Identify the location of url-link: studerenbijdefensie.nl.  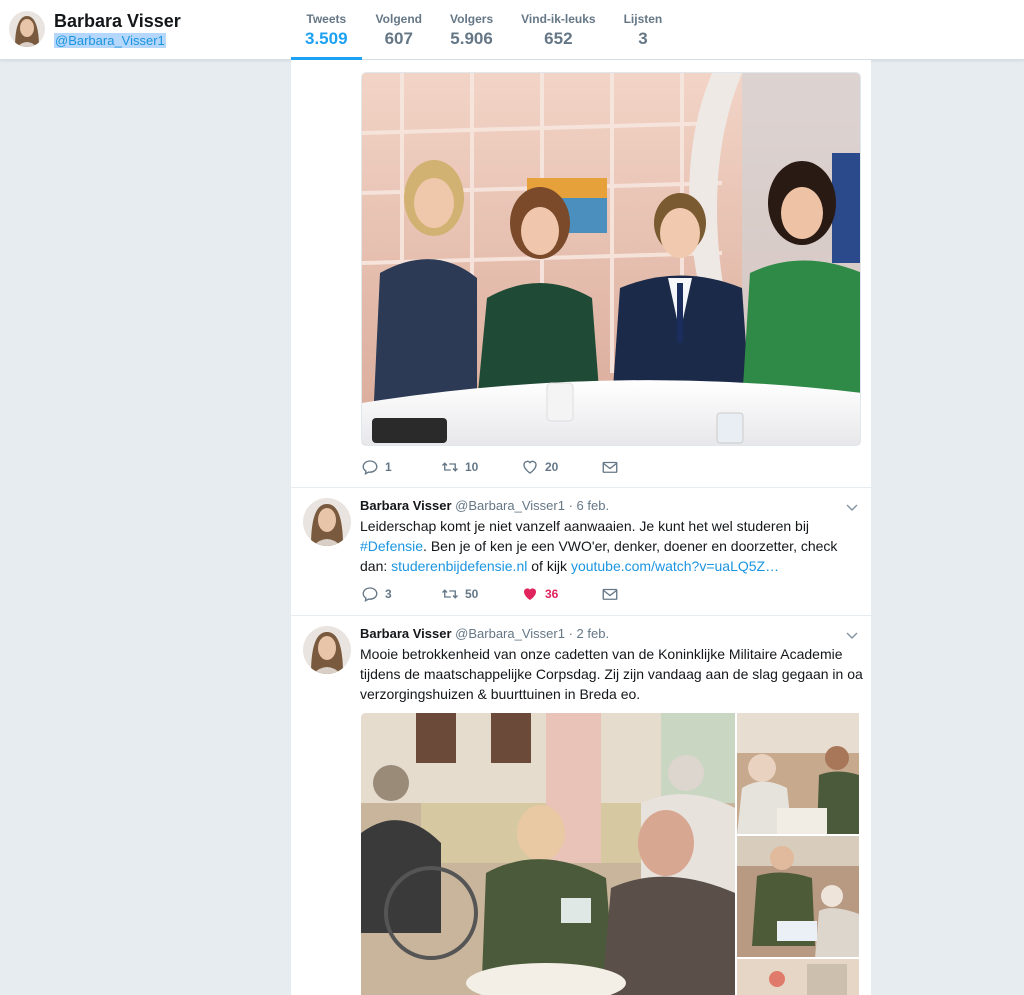
(459, 566).